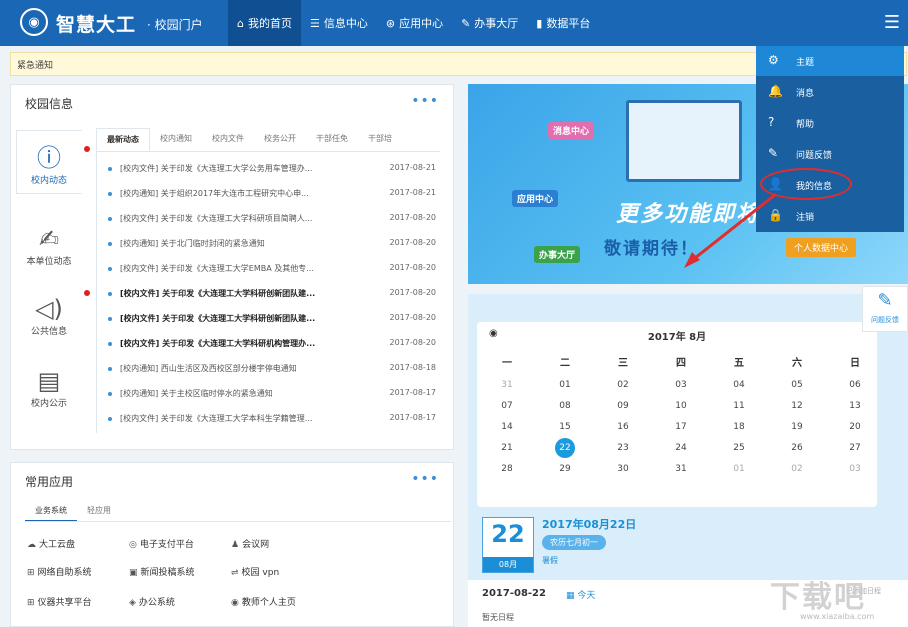 Image resolution: width=908 pixels, height=627 pixels. Describe the element at coordinates (507, 406) in the screenshot. I see `calendar-day: 07` at that location.